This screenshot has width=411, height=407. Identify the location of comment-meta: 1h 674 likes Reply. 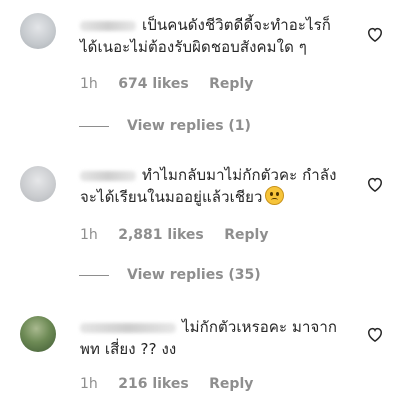
(174, 84).